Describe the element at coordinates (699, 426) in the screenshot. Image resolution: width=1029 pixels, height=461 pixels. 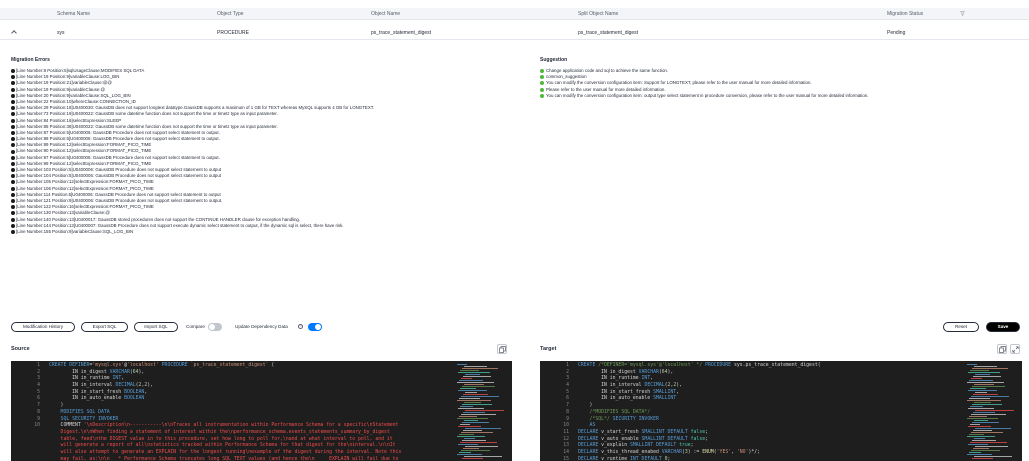
I see `code-line: AS` at that location.